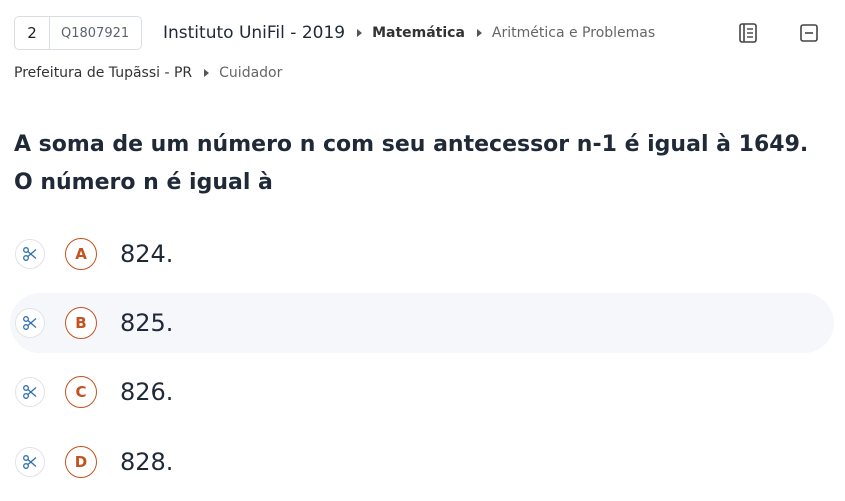  Describe the element at coordinates (422, 323) in the screenshot. I see `alternative-b: B 825.` at that location.